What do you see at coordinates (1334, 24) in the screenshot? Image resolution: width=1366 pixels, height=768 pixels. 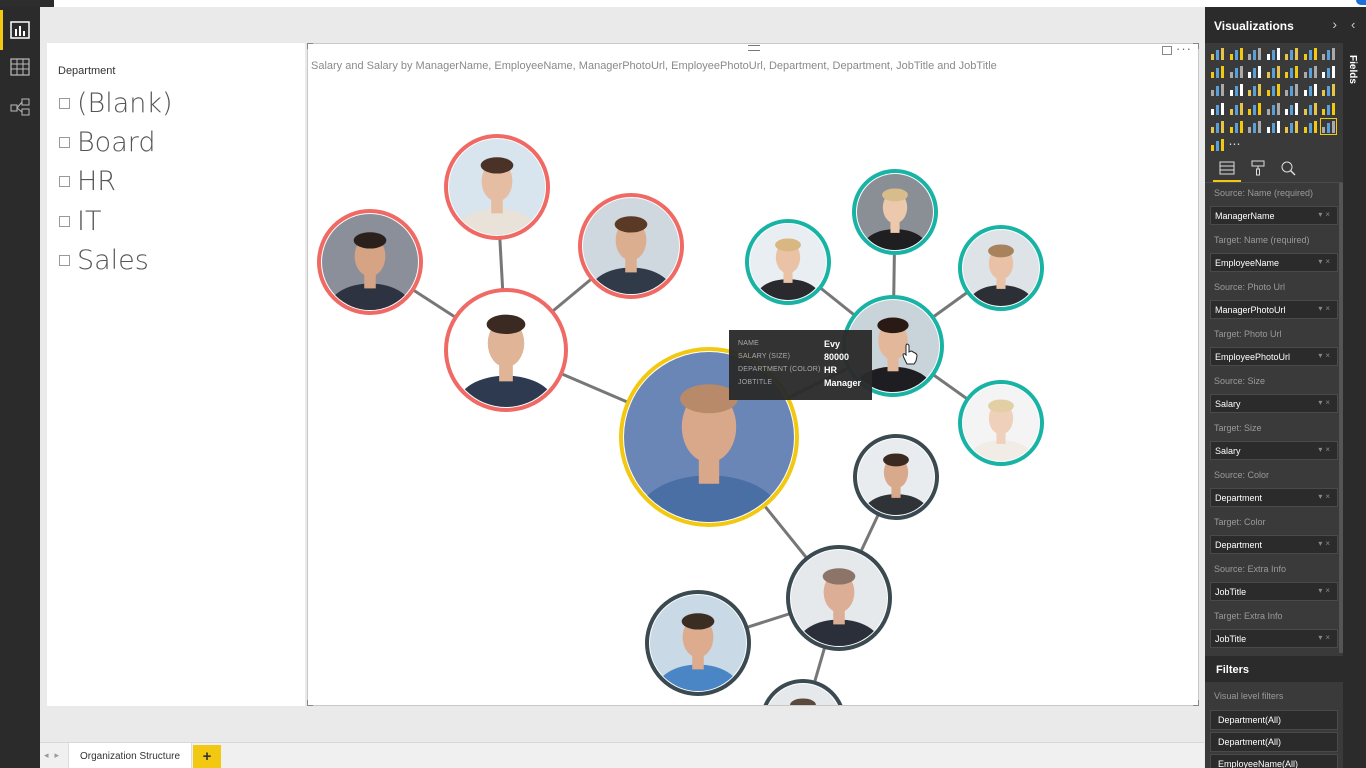 I see `chevron-right-icon: ›` at bounding box center [1334, 24].